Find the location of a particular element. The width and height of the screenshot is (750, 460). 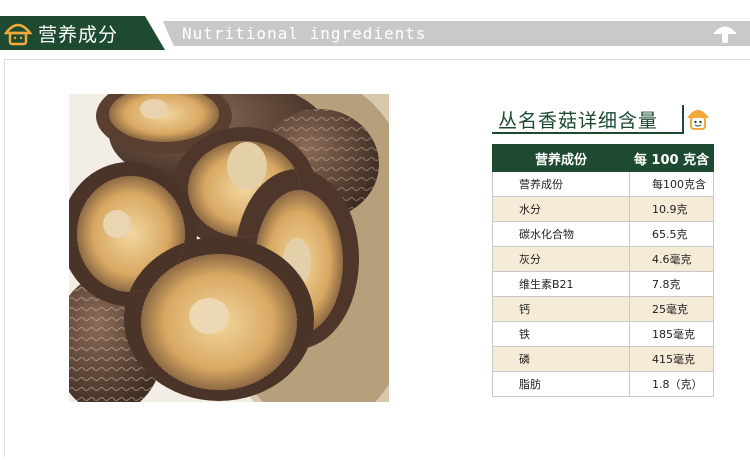

nutrient-amount: 185毫克 is located at coordinates (671, 334).